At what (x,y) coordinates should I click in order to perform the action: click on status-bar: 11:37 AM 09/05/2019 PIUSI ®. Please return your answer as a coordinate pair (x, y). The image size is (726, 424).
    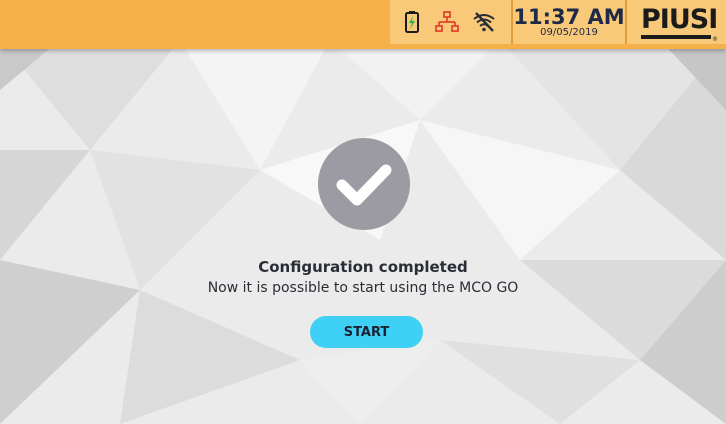
    Looking at the image, I should click on (363, 24).